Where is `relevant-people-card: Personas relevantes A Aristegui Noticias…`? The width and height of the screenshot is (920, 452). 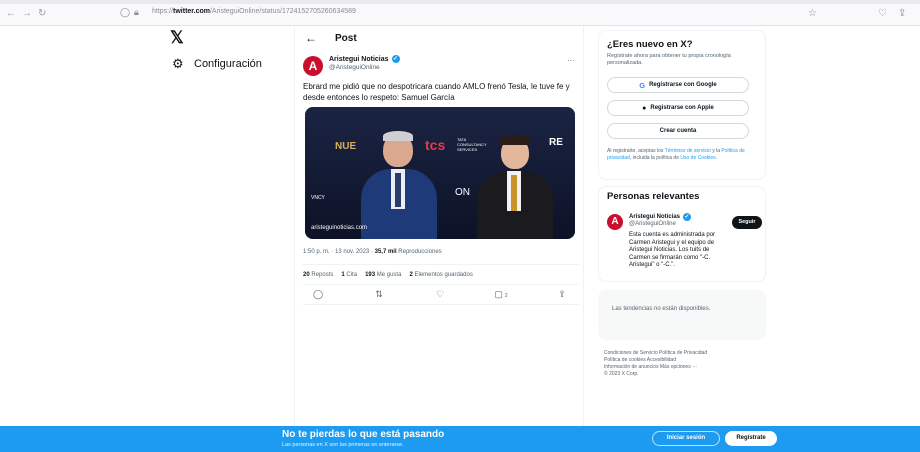 relevant-people-card: Personas relevantes A Aristegui Noticias… is located at coordinates (682, 234).